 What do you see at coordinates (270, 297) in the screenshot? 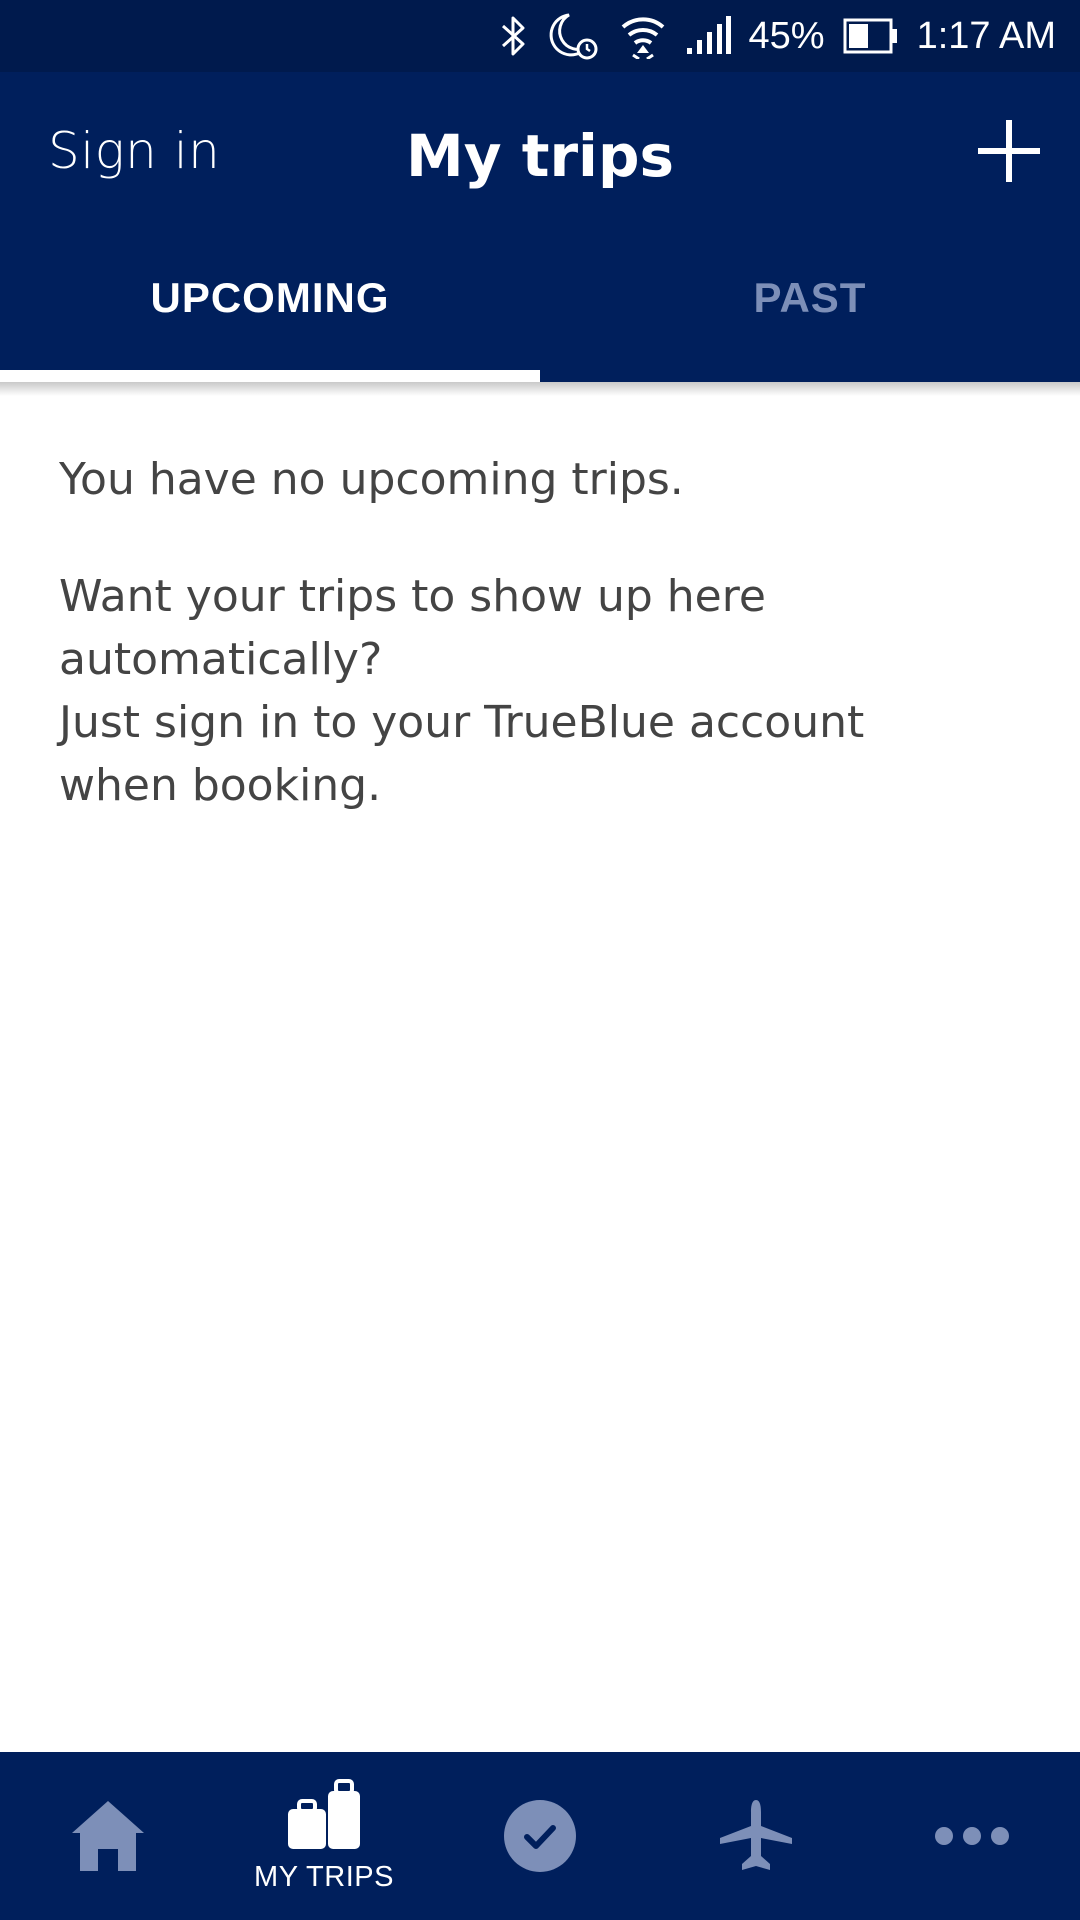
I see `tab-upcoming-label: UPCOMING` at bounding box center [270, 297].